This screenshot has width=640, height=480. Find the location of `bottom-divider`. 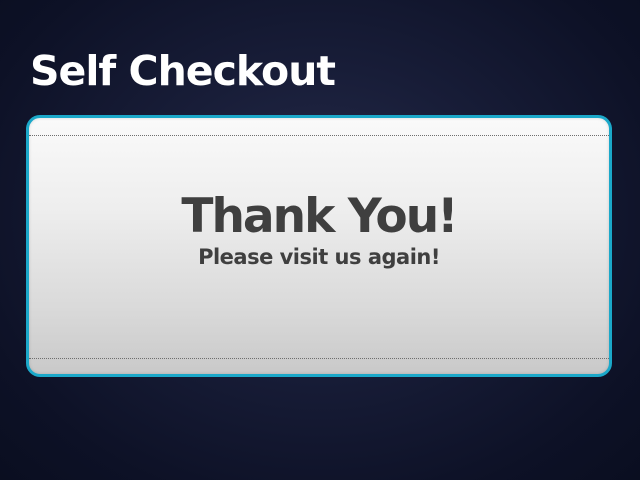

bottom-divider is located at coordinates (319, 358).